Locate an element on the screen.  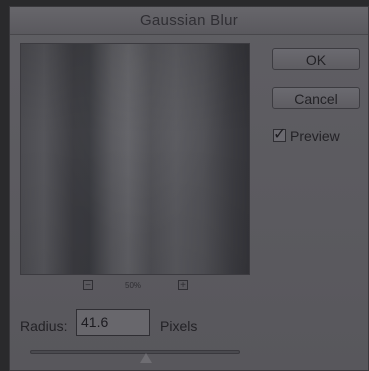
zoom-controls: − 50% + is located at coordinates (135, 287).